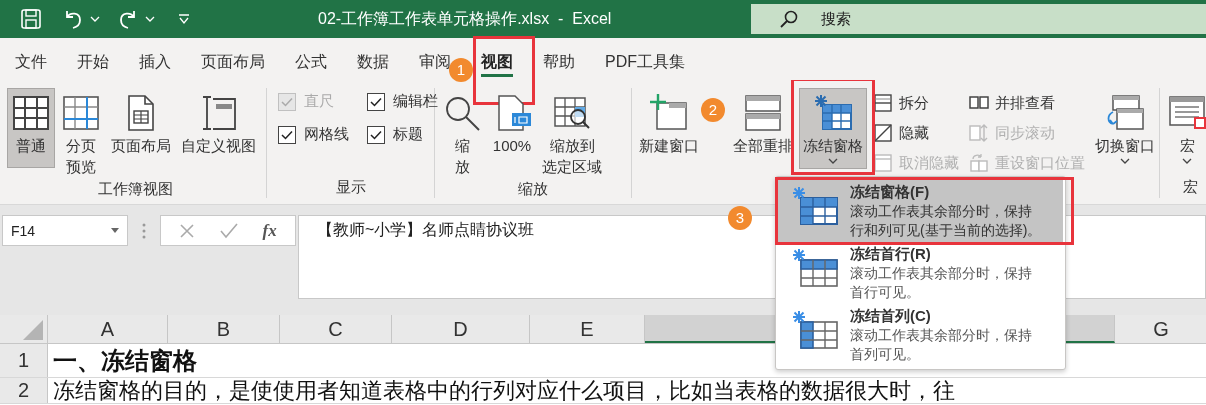  What do you see at coordinates (883, 133) in the screenshot?
I see `hide-window-icon` at bounding box center [883, 133].